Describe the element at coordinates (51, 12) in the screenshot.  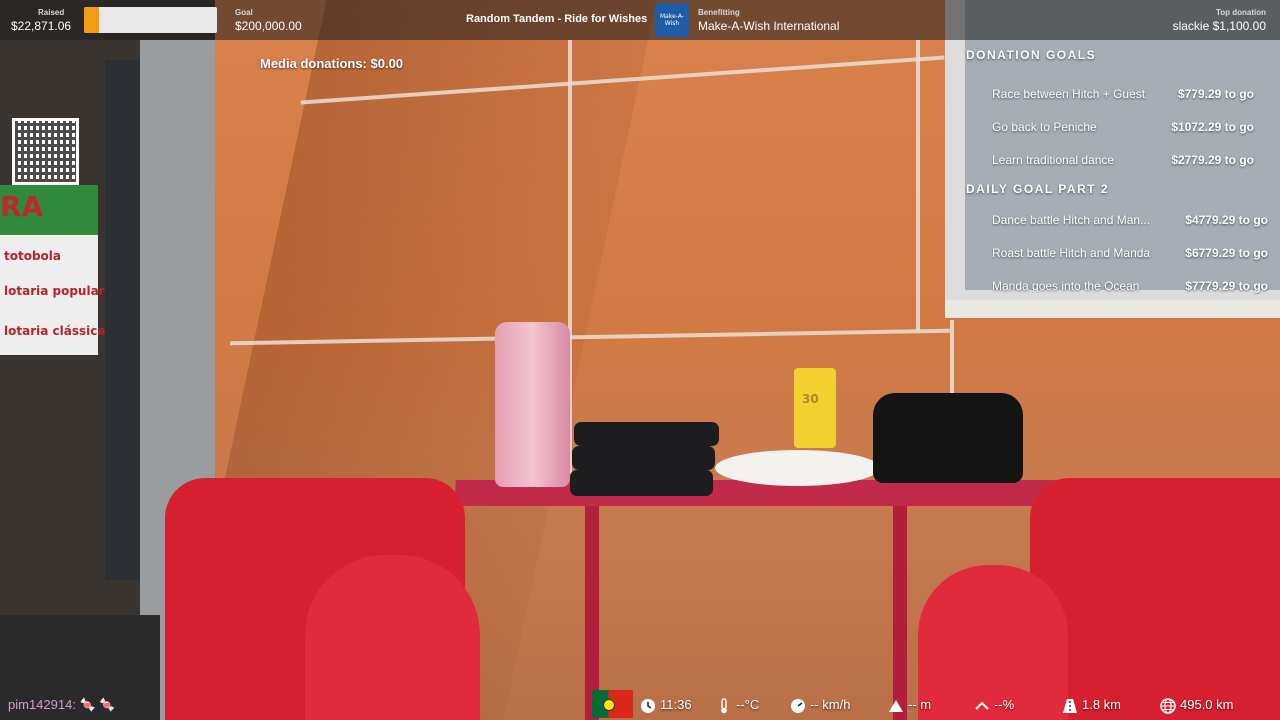
I see `raised-label: Raised` at that location.